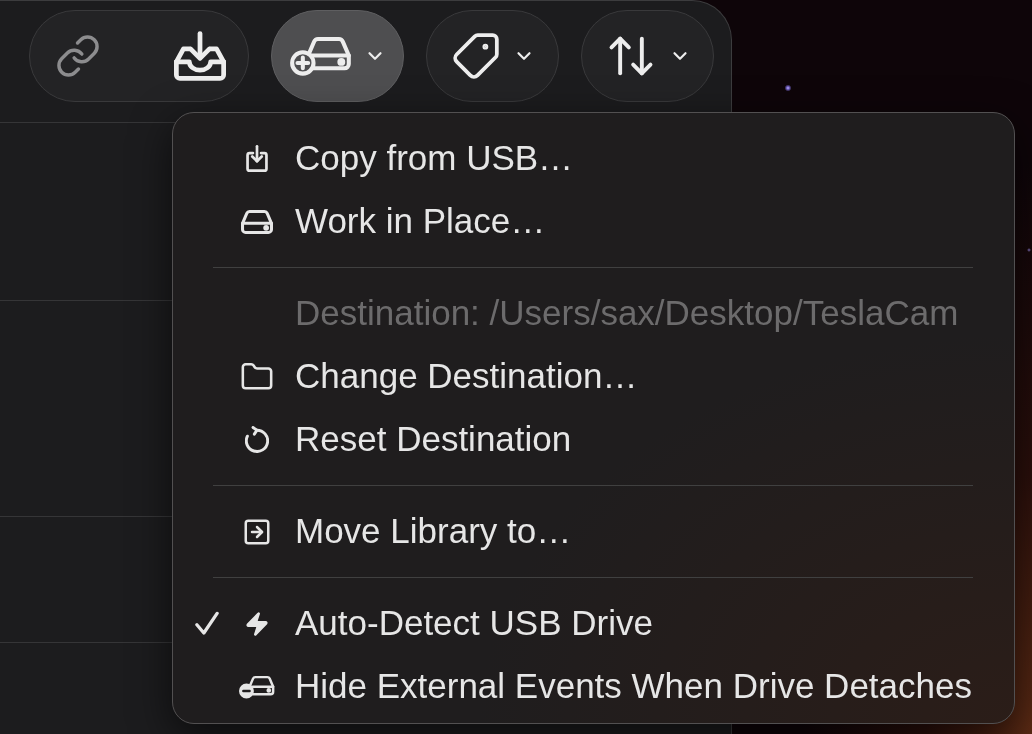  What do you see at coordinates (257, 158) in the screenshot?
I see `box-download-icon` at bounding box center [257, 158].